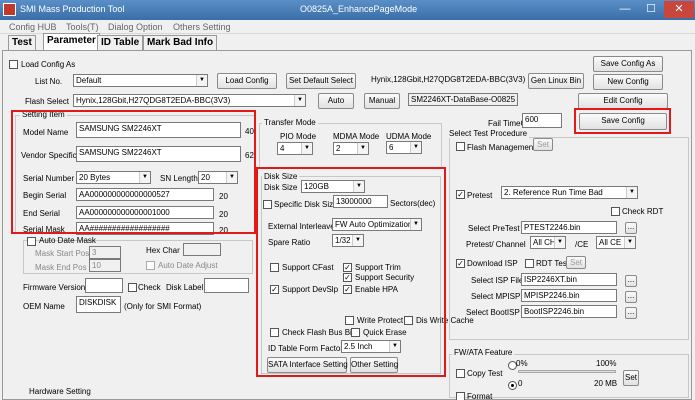  I want to click on oem-name-label: OEM Name, so click(44, 306).